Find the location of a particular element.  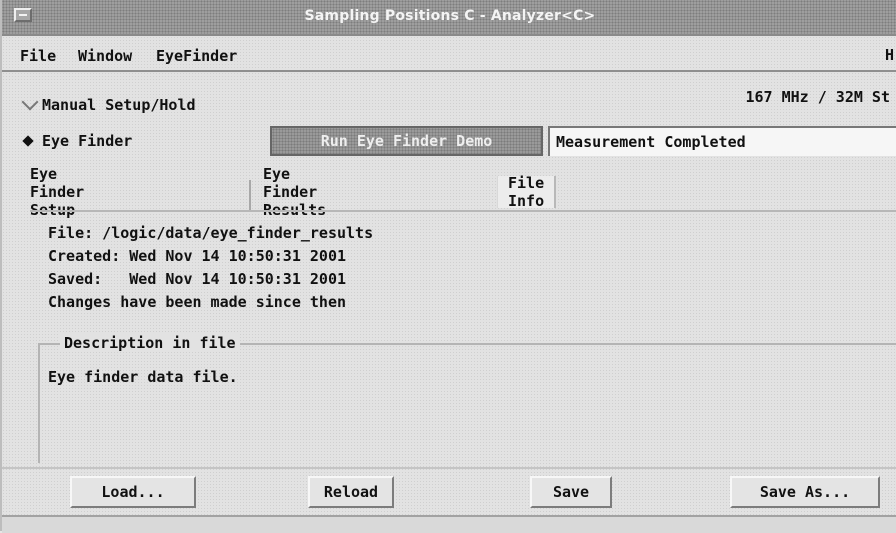

menu-help: H is located at coordinates (889, 55).